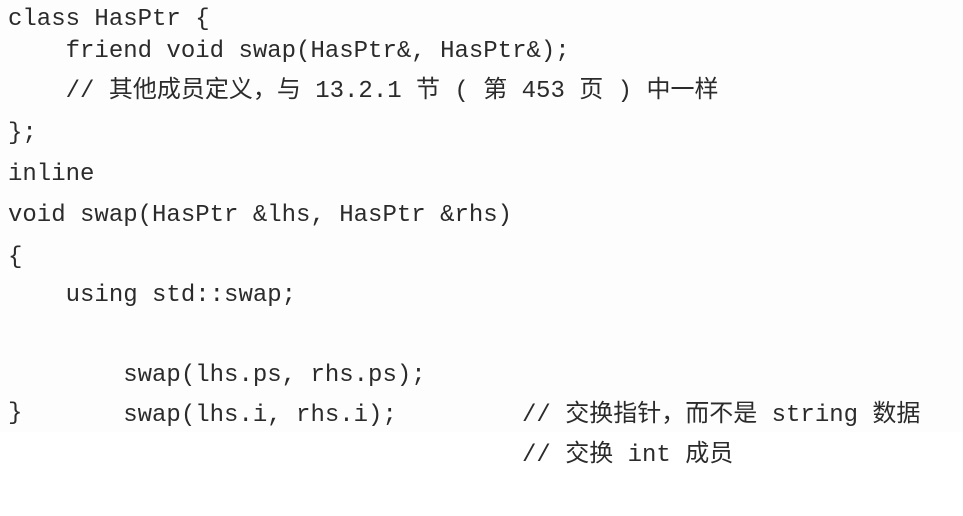 The height and width of the screenshot is (516, 963). Describe the element at coordinates (628, 455) in the screenshot. I see `swap-int-comment: // 交换 int 成员` at that location.